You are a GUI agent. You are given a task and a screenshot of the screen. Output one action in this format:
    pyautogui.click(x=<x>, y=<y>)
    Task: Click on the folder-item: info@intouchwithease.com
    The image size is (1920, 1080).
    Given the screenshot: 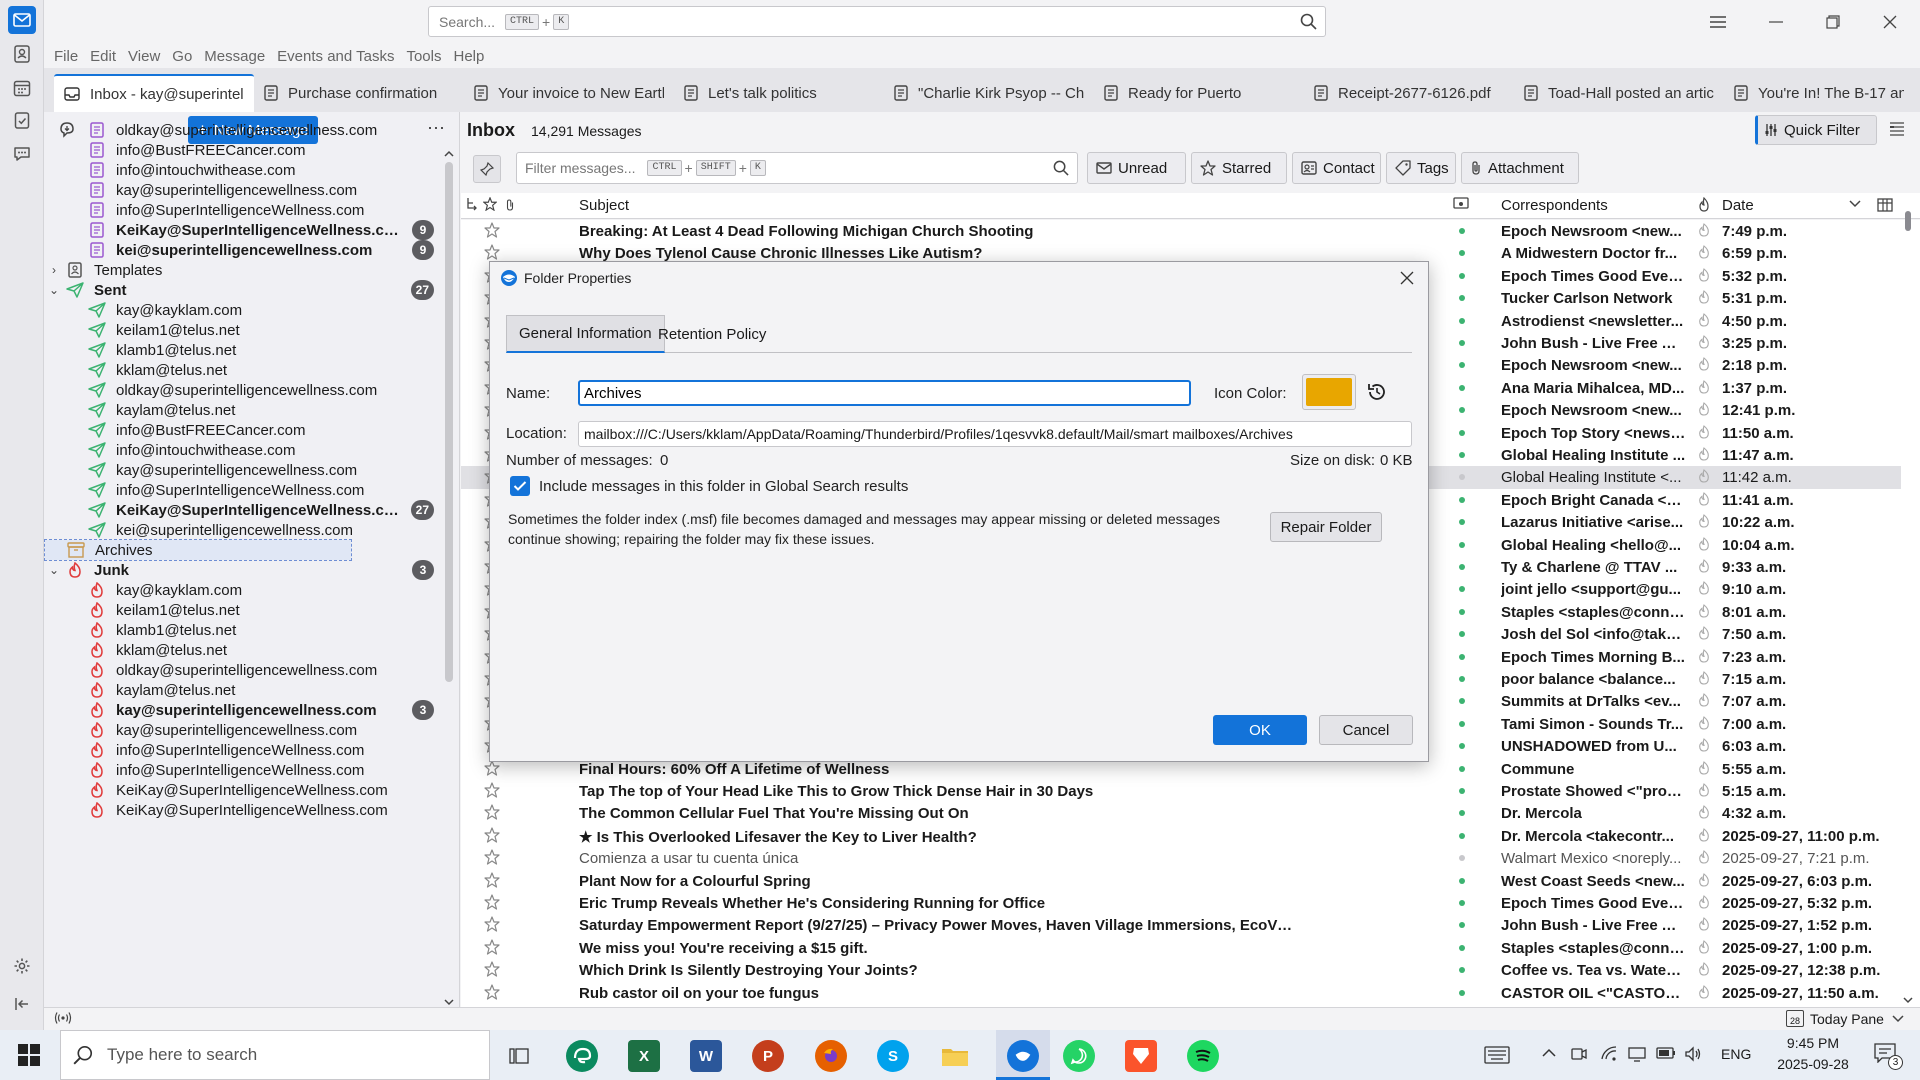 What is the action you would take?
    pyautogui.click(x=244, y=170)
    